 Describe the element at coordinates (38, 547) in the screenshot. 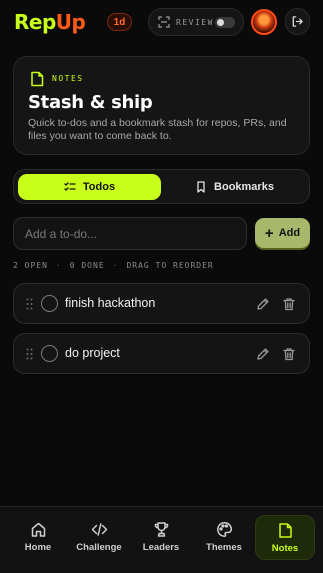

I see `nav-home-label: Home` at that location.